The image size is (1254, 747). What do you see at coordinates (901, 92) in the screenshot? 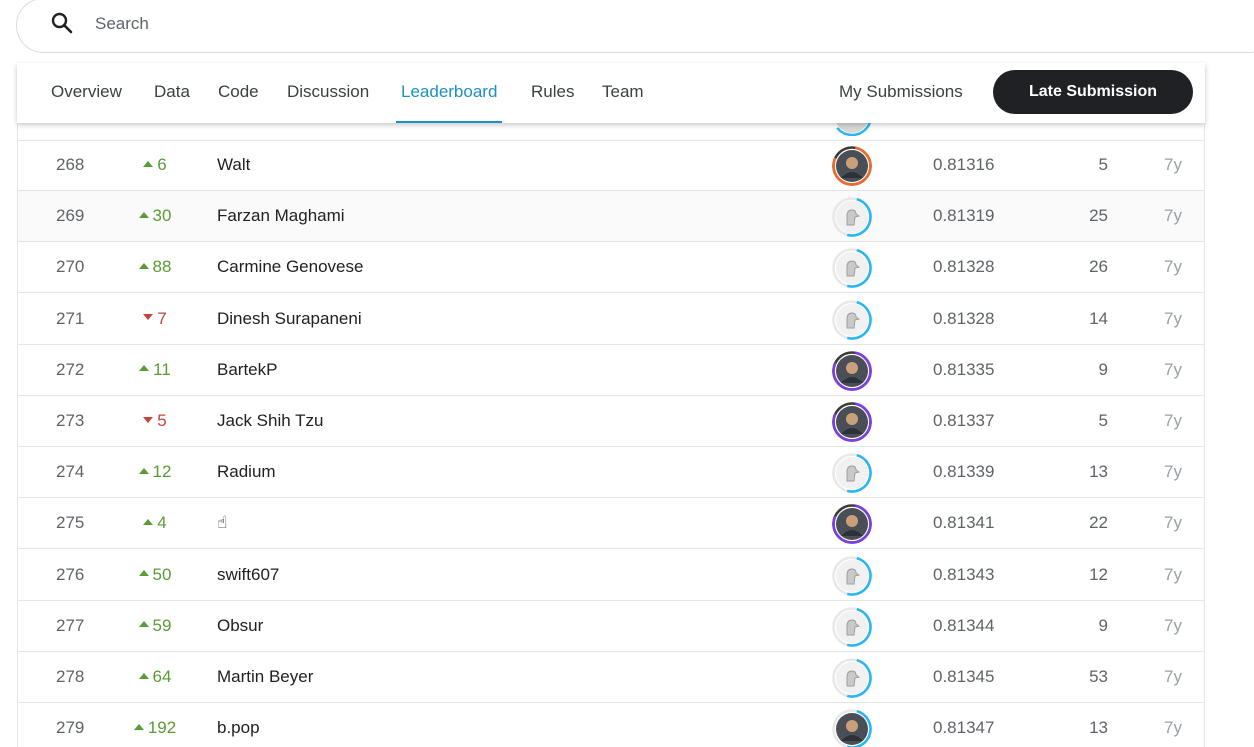
I see `my-submissions-link: My Submissions` at bounding box center [901, 92].